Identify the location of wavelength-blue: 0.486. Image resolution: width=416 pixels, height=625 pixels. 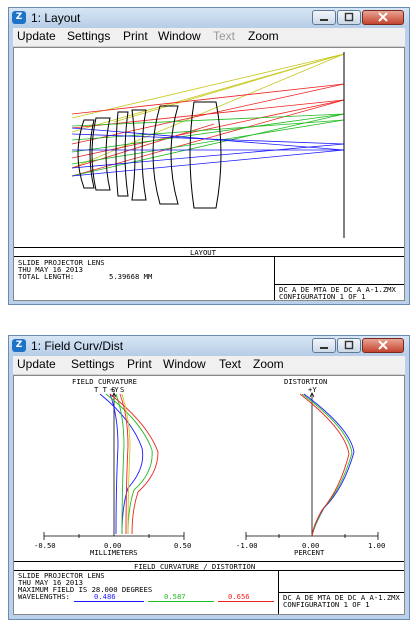
(105, 596).